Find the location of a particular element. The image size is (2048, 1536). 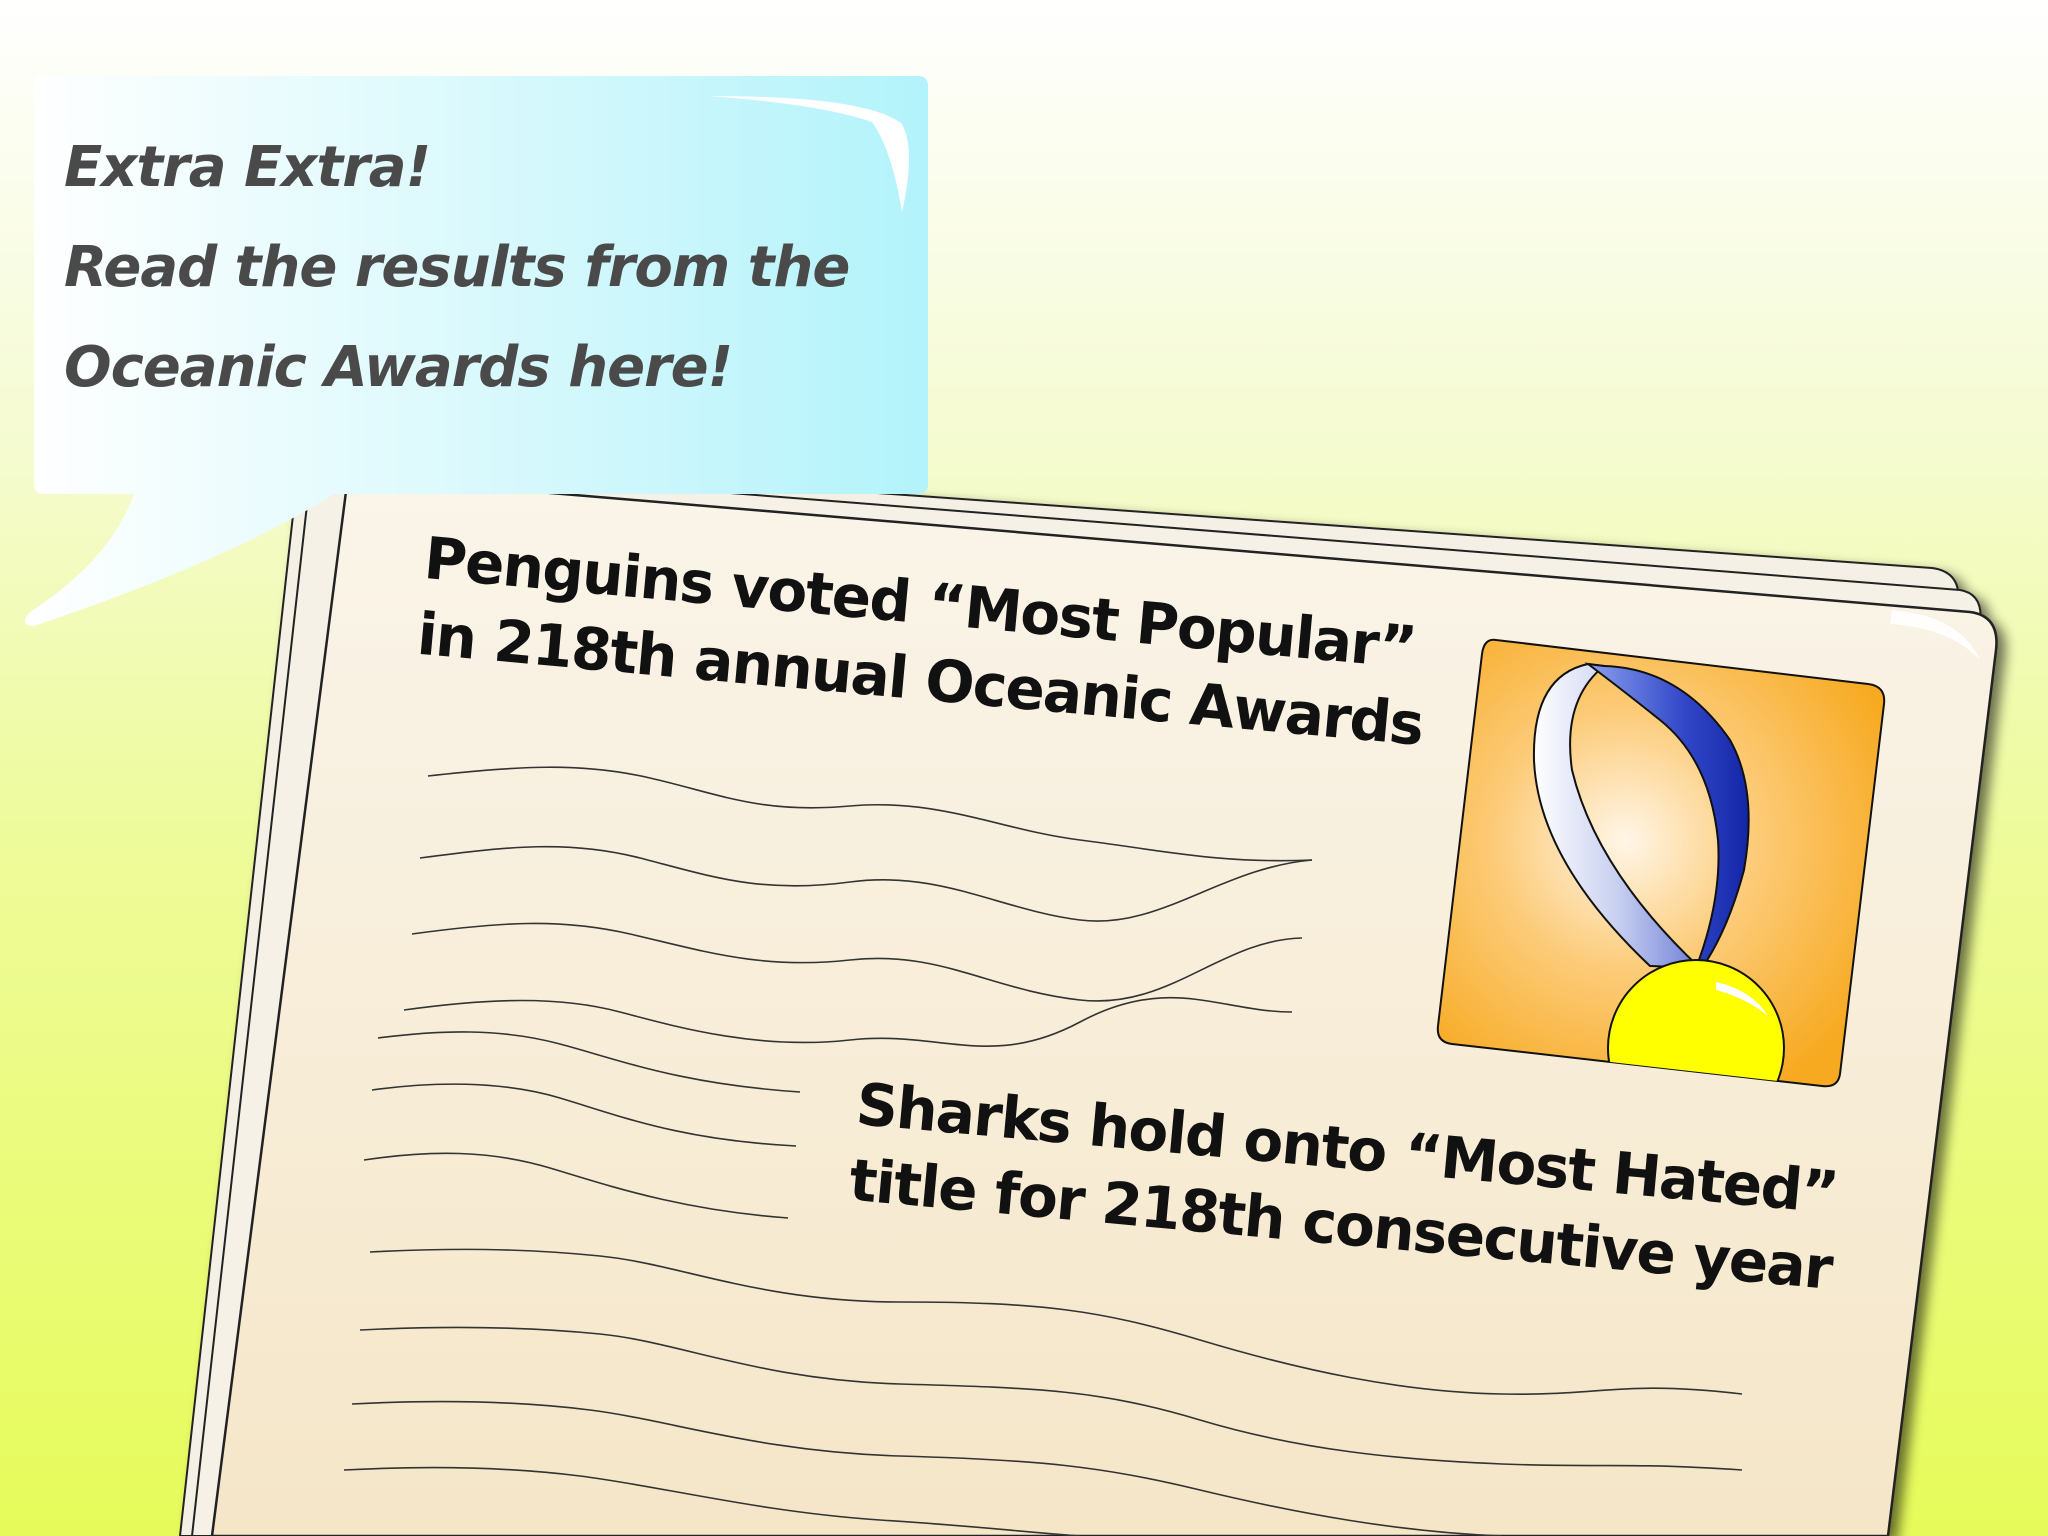

bubble-line-2: Read the results from the is located at coordinates (457, 267).